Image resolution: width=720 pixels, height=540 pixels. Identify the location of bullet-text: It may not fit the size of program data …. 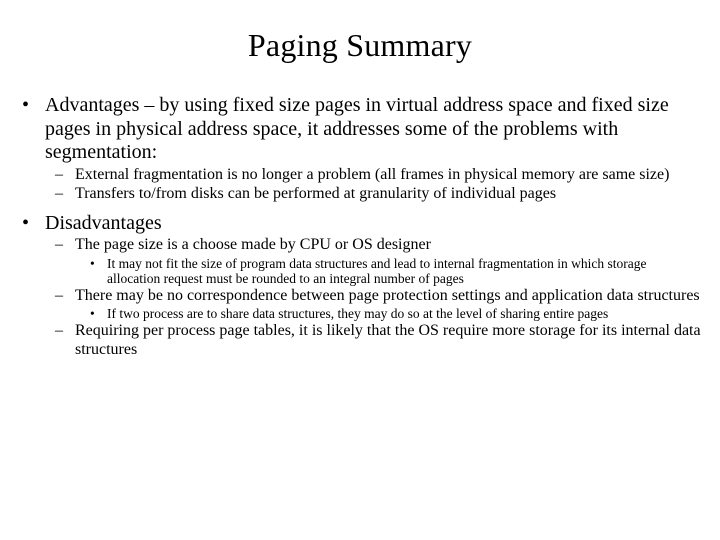
(377, 270).